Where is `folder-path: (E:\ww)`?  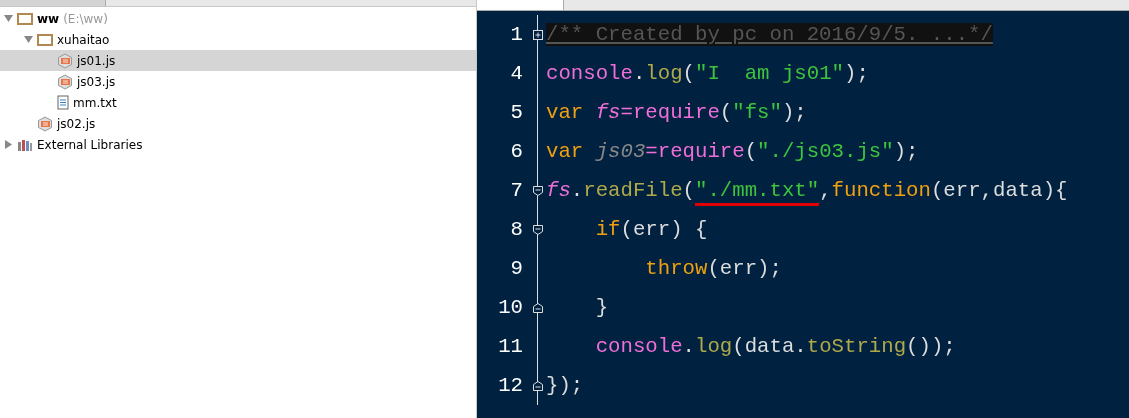 folder-path: (E:\ww) is located at coordinates (85, 18).